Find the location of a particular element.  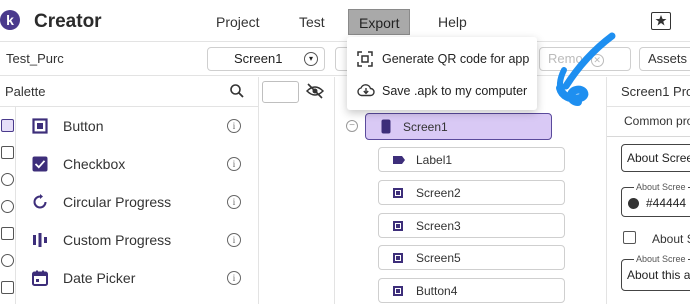

calendar-icon is located at coordinates (40, 278).